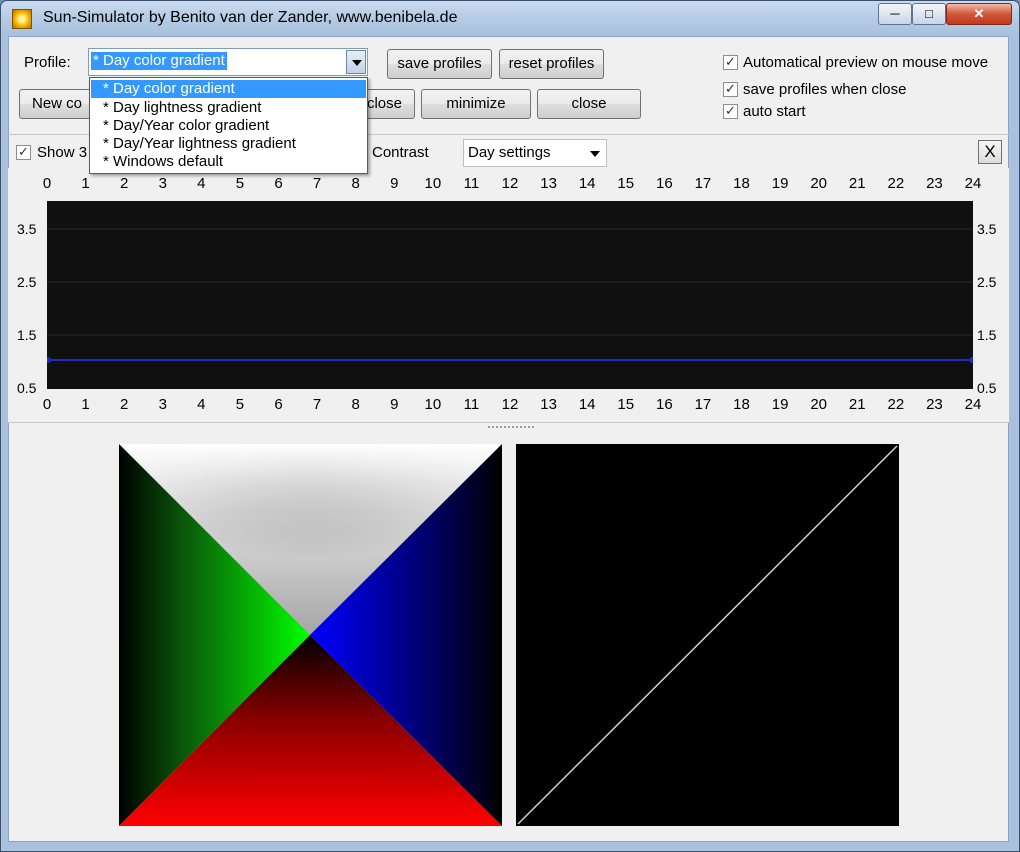 The width and height of the screenshot is (1020, 852). I want to click on x-tick: 22, so click(896, 183).